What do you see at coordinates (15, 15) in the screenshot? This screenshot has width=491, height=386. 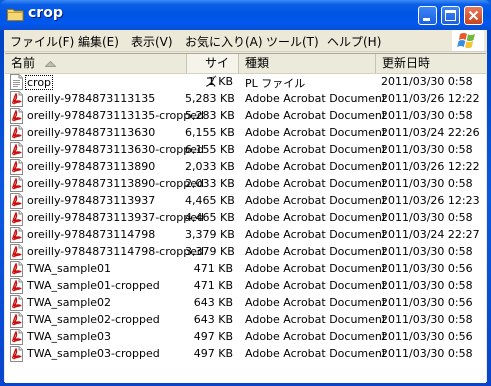 I see `folder-icon` at bounding box center [15, 15].